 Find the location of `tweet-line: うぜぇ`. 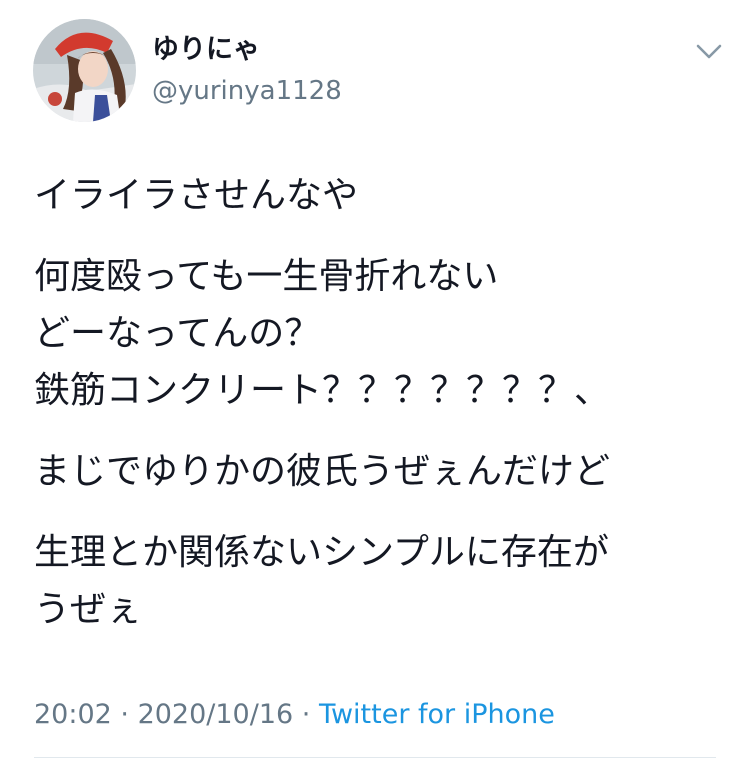

tweet-line: うぜぇ is located at coordinates (88, 609).